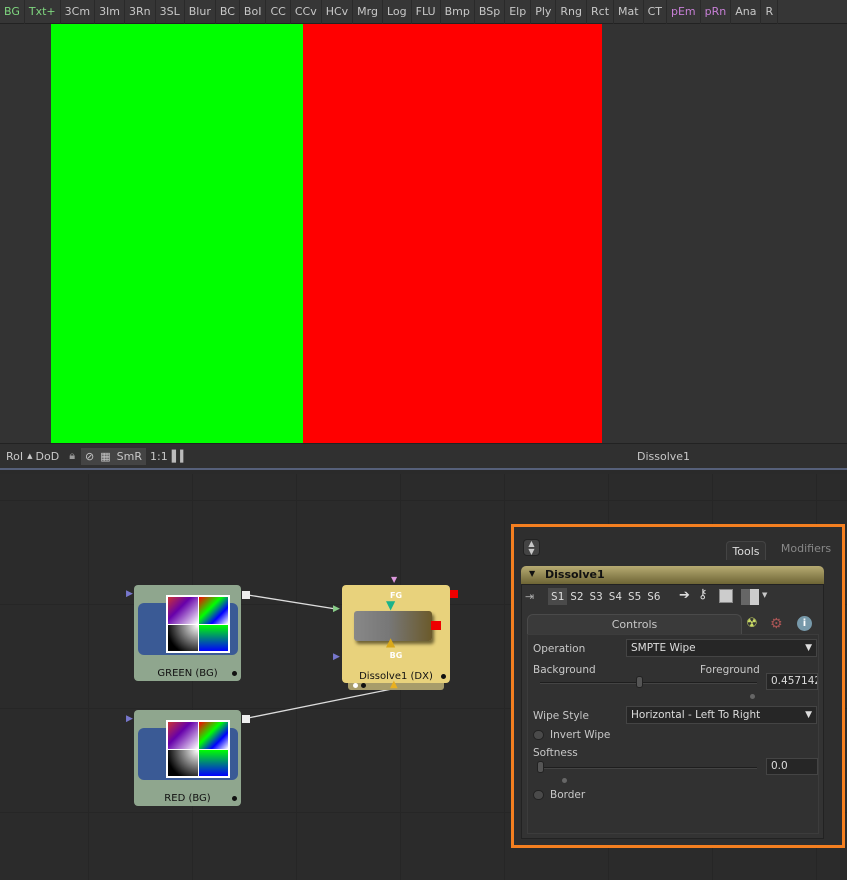  I want to click on tool-button-bmp: Bmp, so click(458, 12).